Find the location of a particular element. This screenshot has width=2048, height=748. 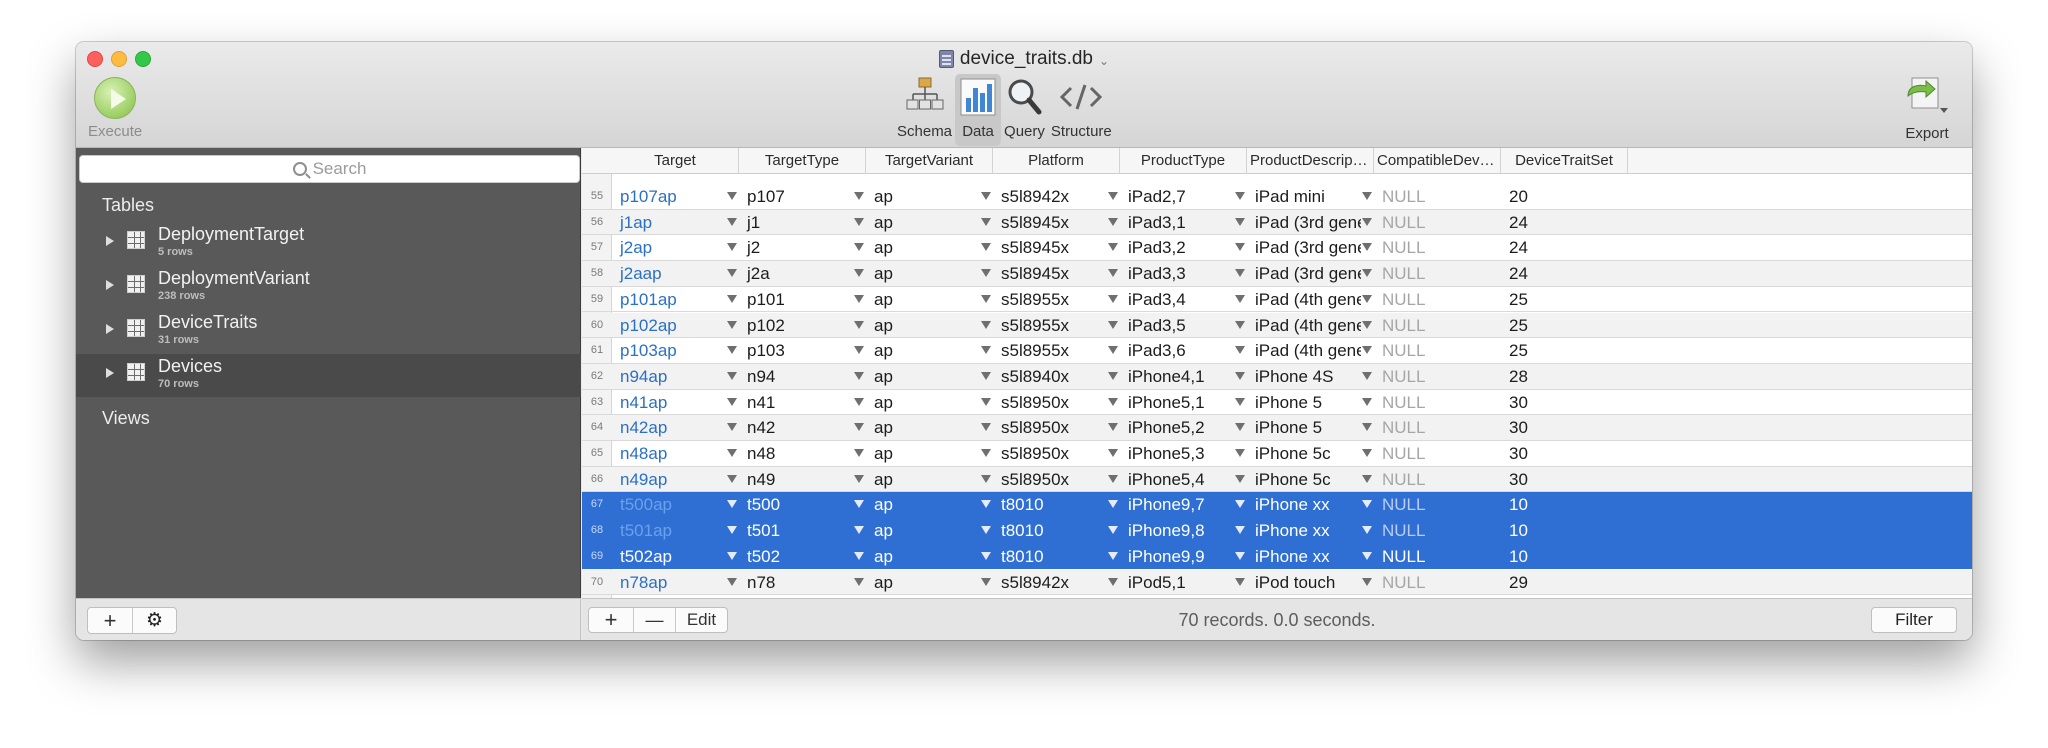

cell-producttype: iPad2,7 is located at coordinates (1179, 196).